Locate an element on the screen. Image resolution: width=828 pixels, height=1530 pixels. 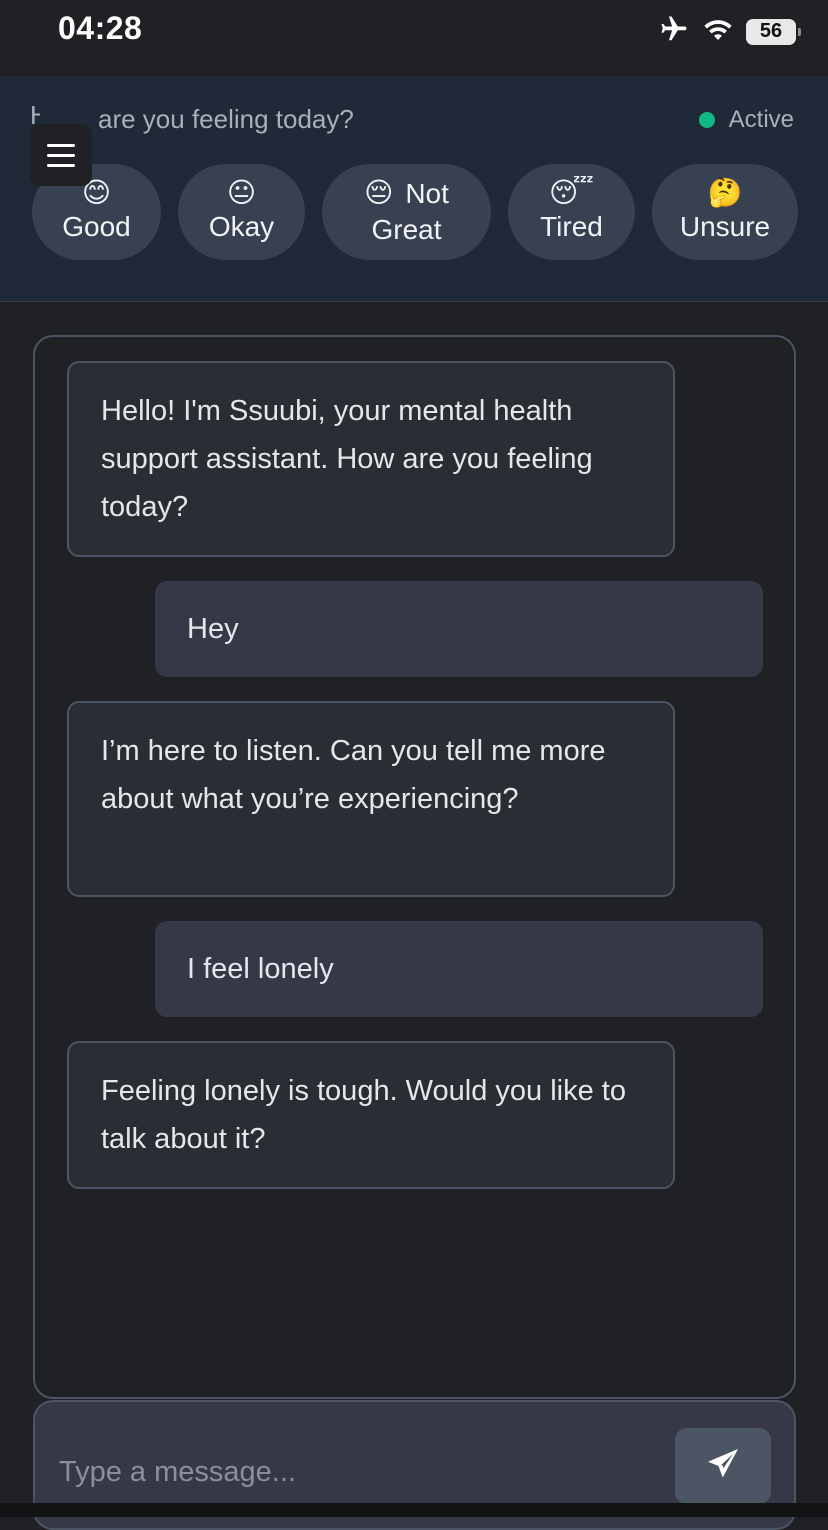
neutral-face-icon: 😐 is located at coordinates (241, 193).